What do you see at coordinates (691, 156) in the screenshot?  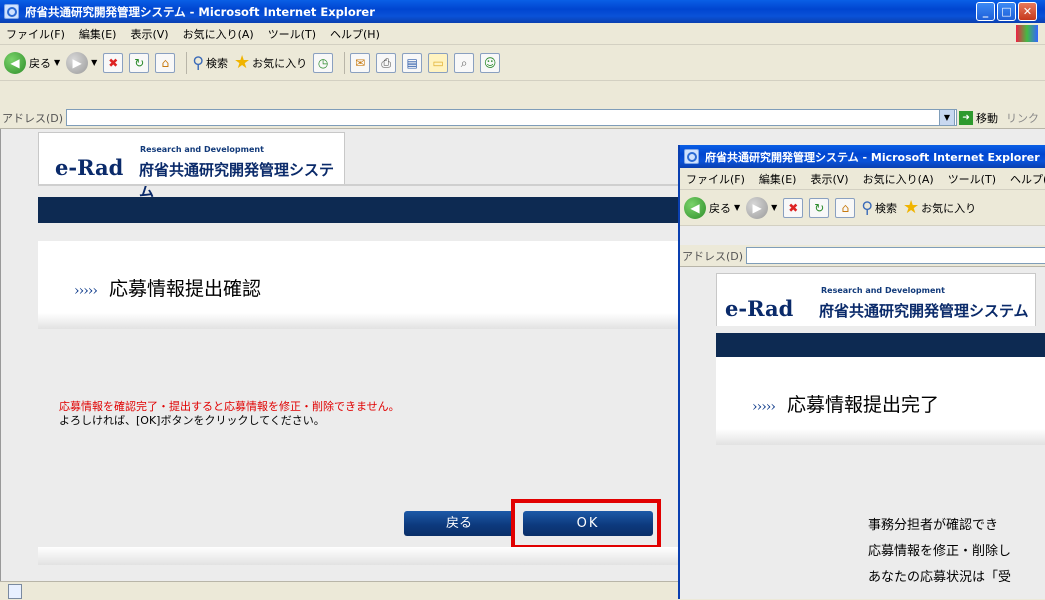 I see `second-ie-icon` at bounding box center [691, 156].